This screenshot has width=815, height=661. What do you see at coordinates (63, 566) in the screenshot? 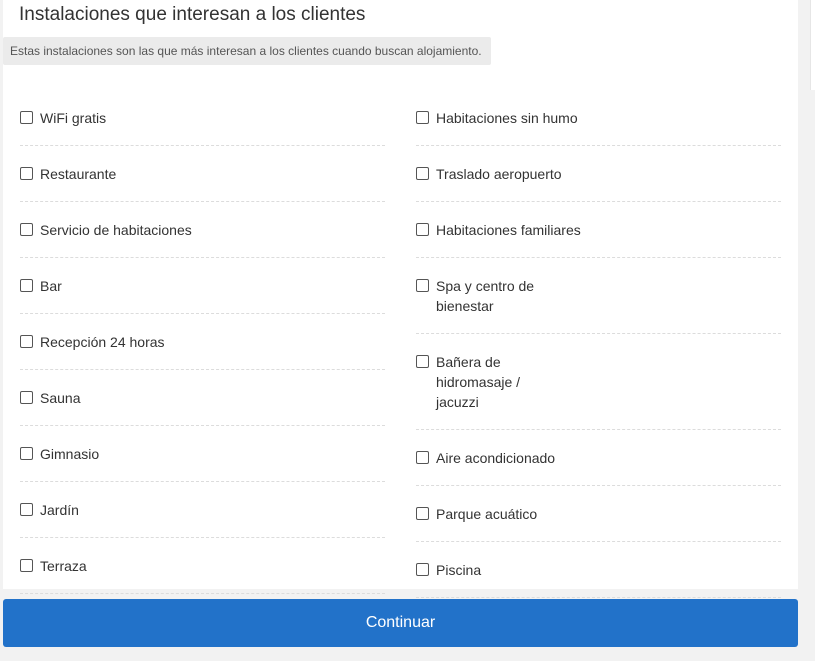
I see `facility-label: Terraza` at bounding box center [63, 566].